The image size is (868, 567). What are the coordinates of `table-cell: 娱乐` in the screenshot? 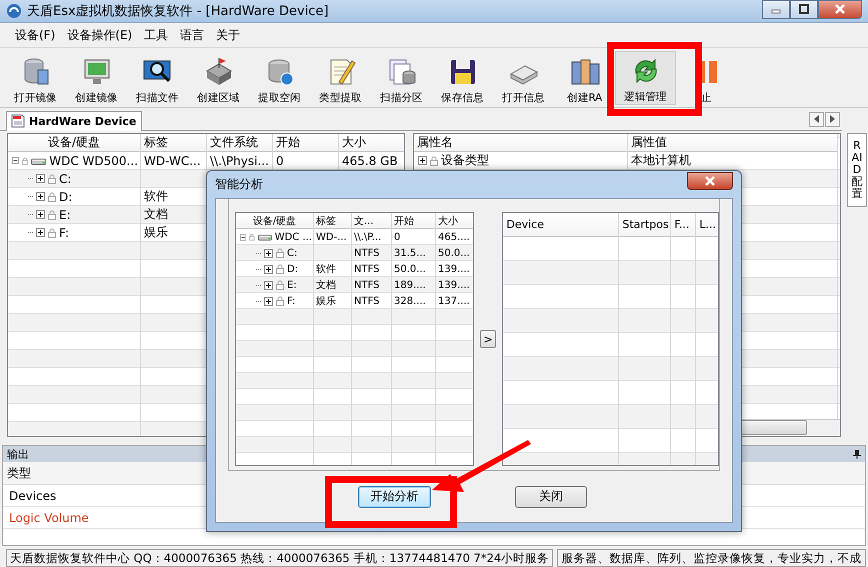 It's located at (156, 233).